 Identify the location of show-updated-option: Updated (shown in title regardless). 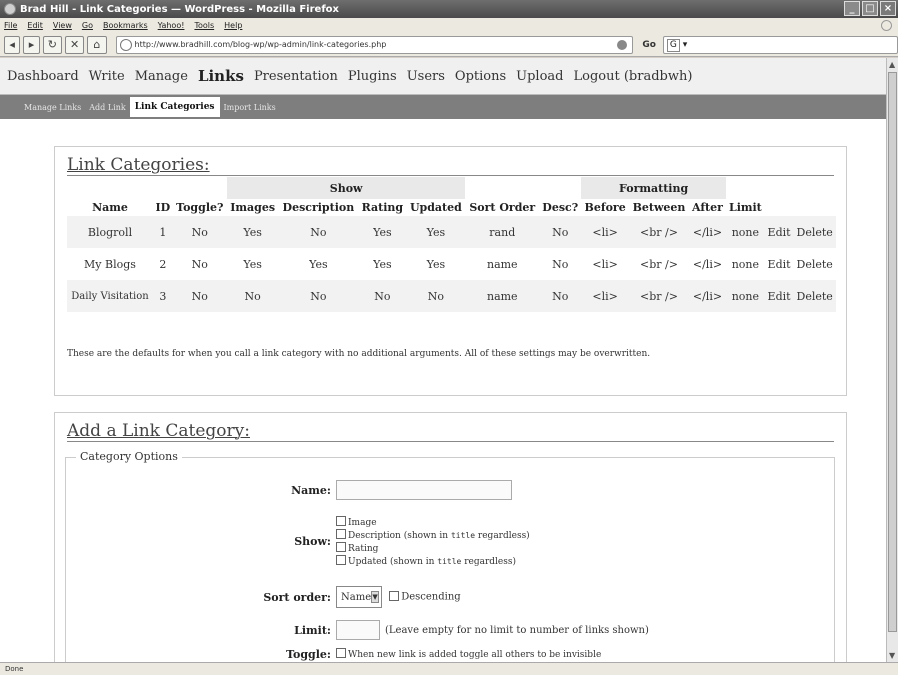
(433, 561).